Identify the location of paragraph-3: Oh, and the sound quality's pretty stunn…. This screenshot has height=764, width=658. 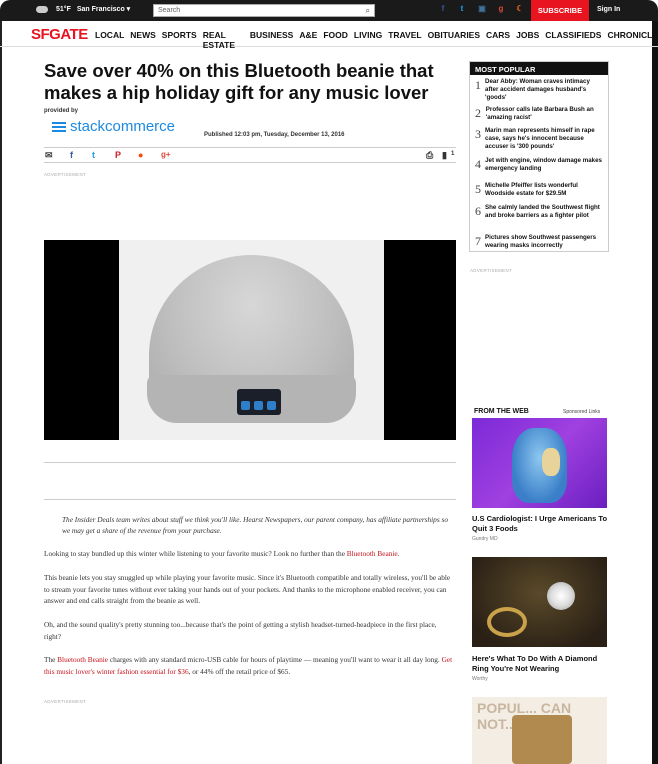
(240, 630).